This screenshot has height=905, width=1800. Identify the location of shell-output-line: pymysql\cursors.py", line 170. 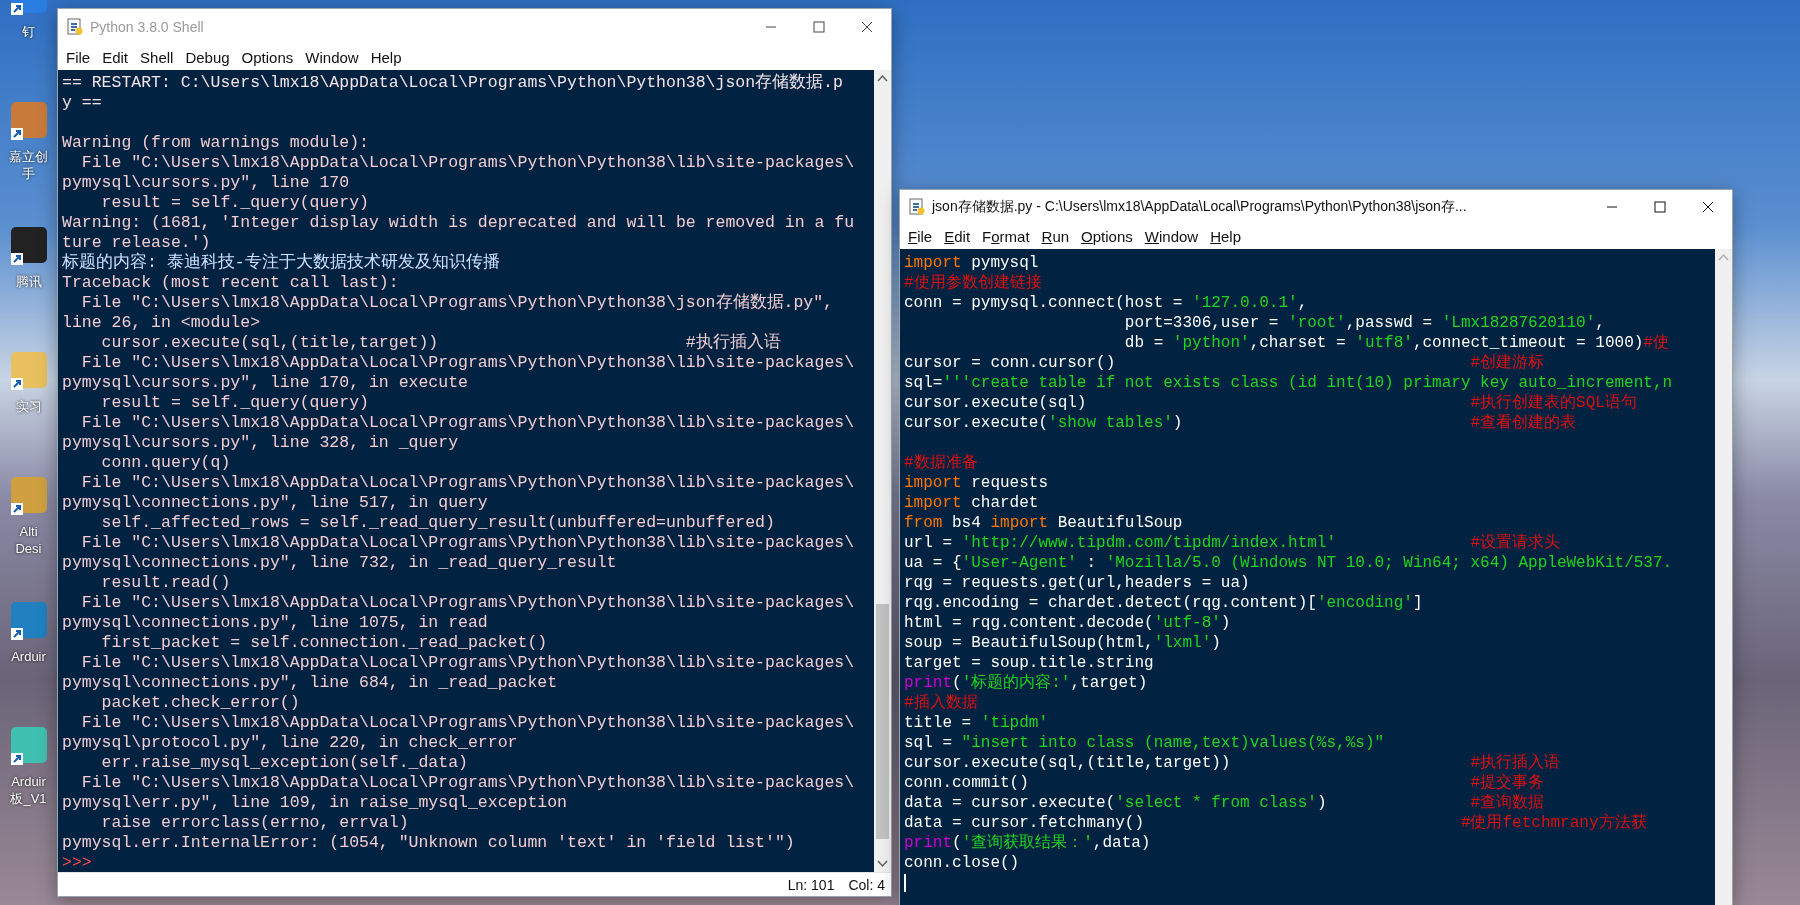
(206, 183).